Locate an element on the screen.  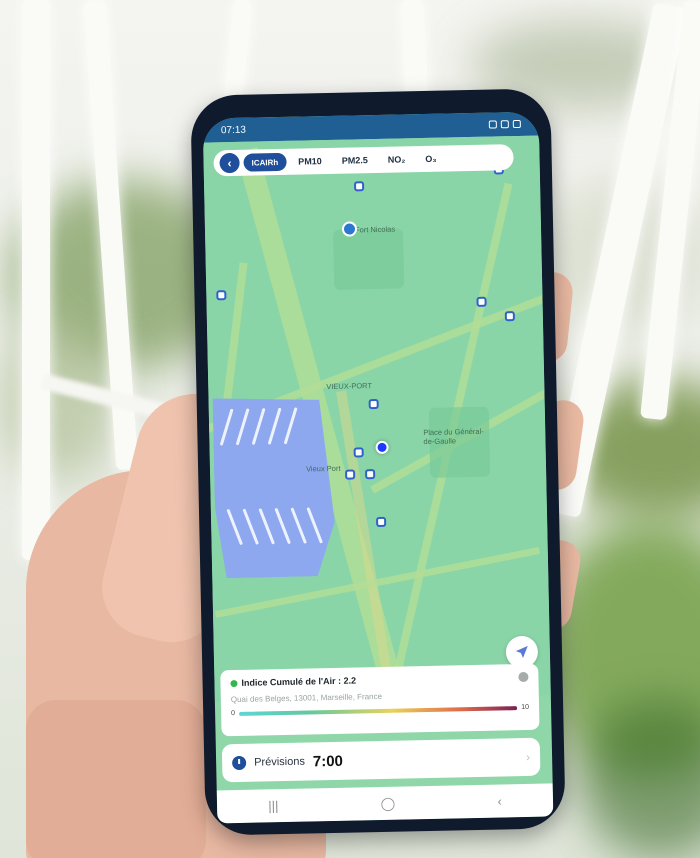
scale-gradient is located at coordinates (378, 710).